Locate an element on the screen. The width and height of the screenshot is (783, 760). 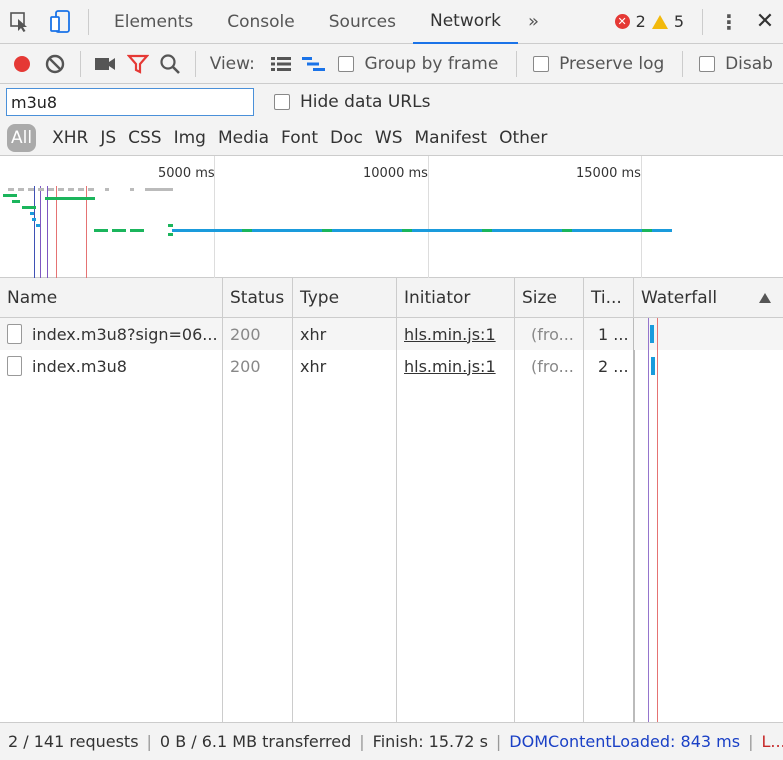
disable-cache-label: Disab is located at coordinates (749, 63).